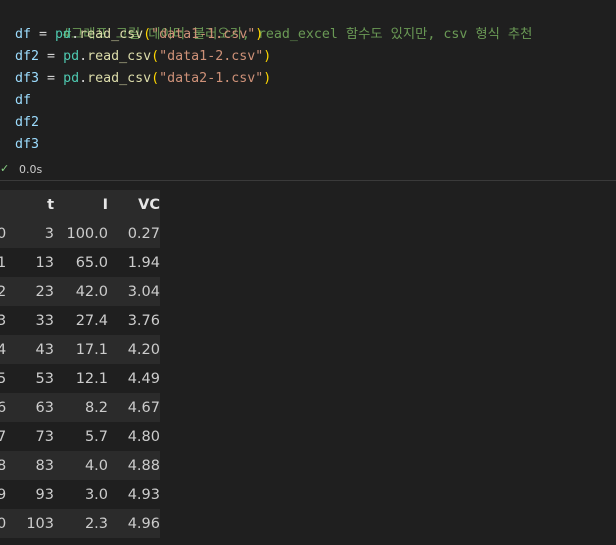  Describe the element at coordinates (7, 320) in the screenshot. I see `row-index: 3` at that location.